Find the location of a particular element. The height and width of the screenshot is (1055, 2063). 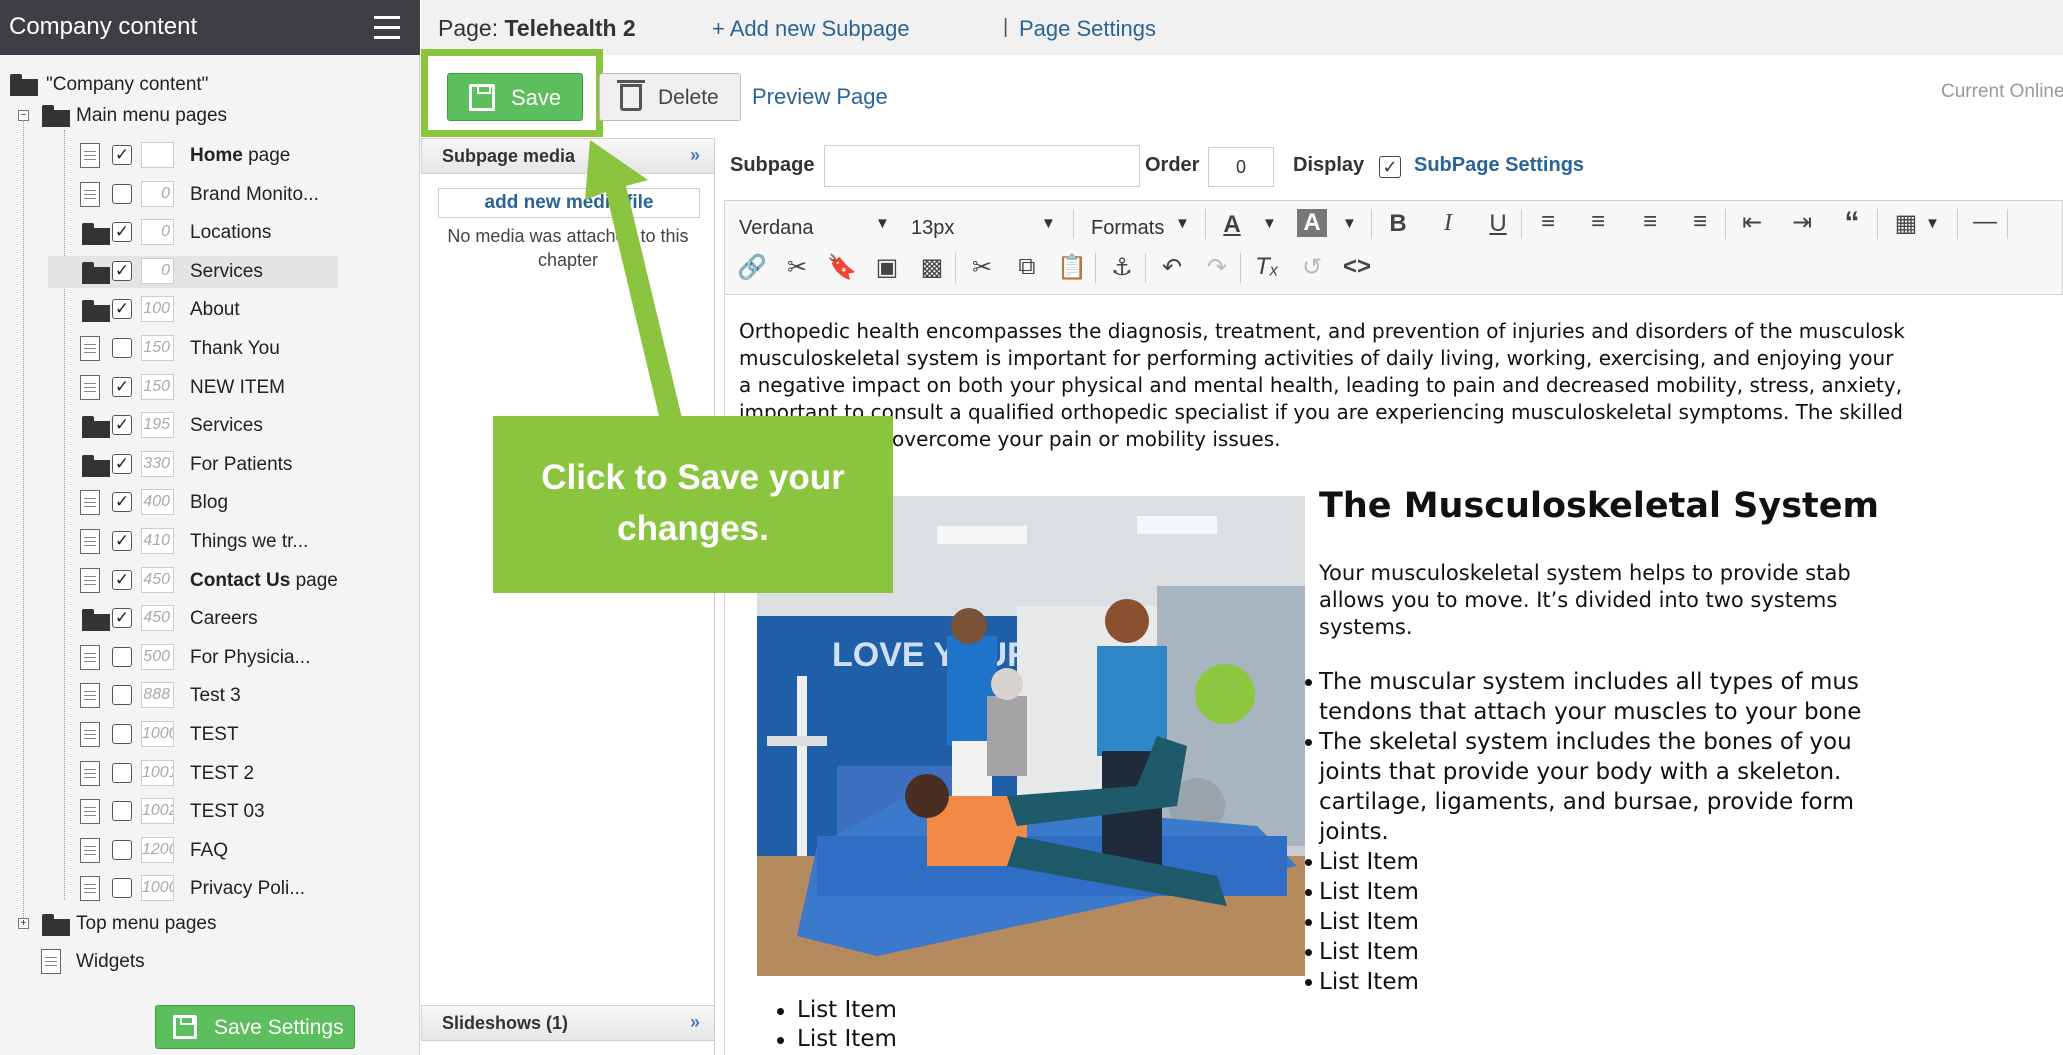

order-field: 1200 is located at coordinates (157, 849).